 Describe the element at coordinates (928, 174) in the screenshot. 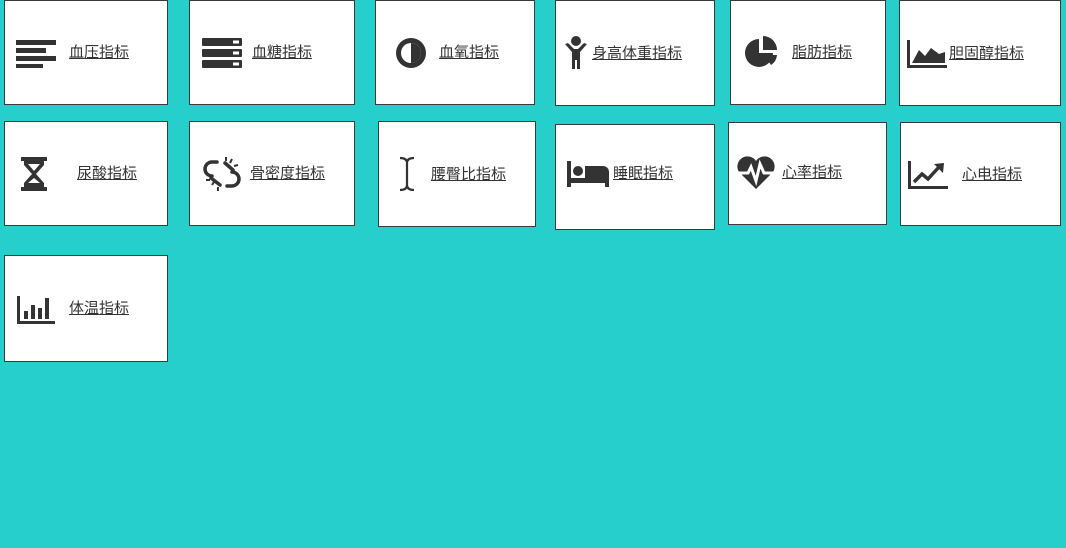

I see `line-chart-icon` at that location.